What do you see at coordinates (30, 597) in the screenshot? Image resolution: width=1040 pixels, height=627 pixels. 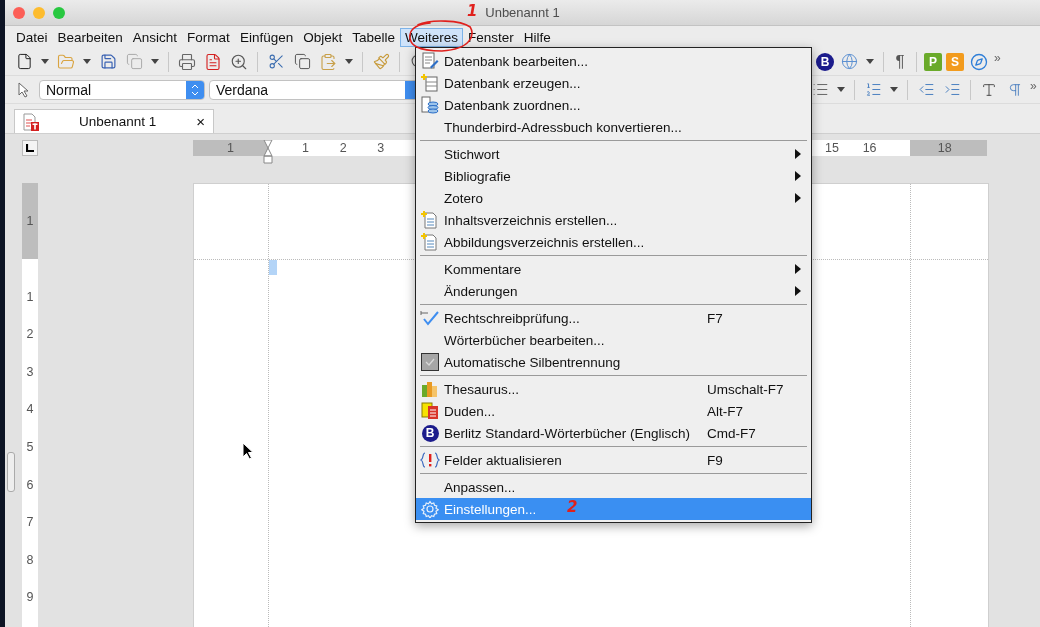 I see `ruler-number: 9` at bounding box center [30, 597].